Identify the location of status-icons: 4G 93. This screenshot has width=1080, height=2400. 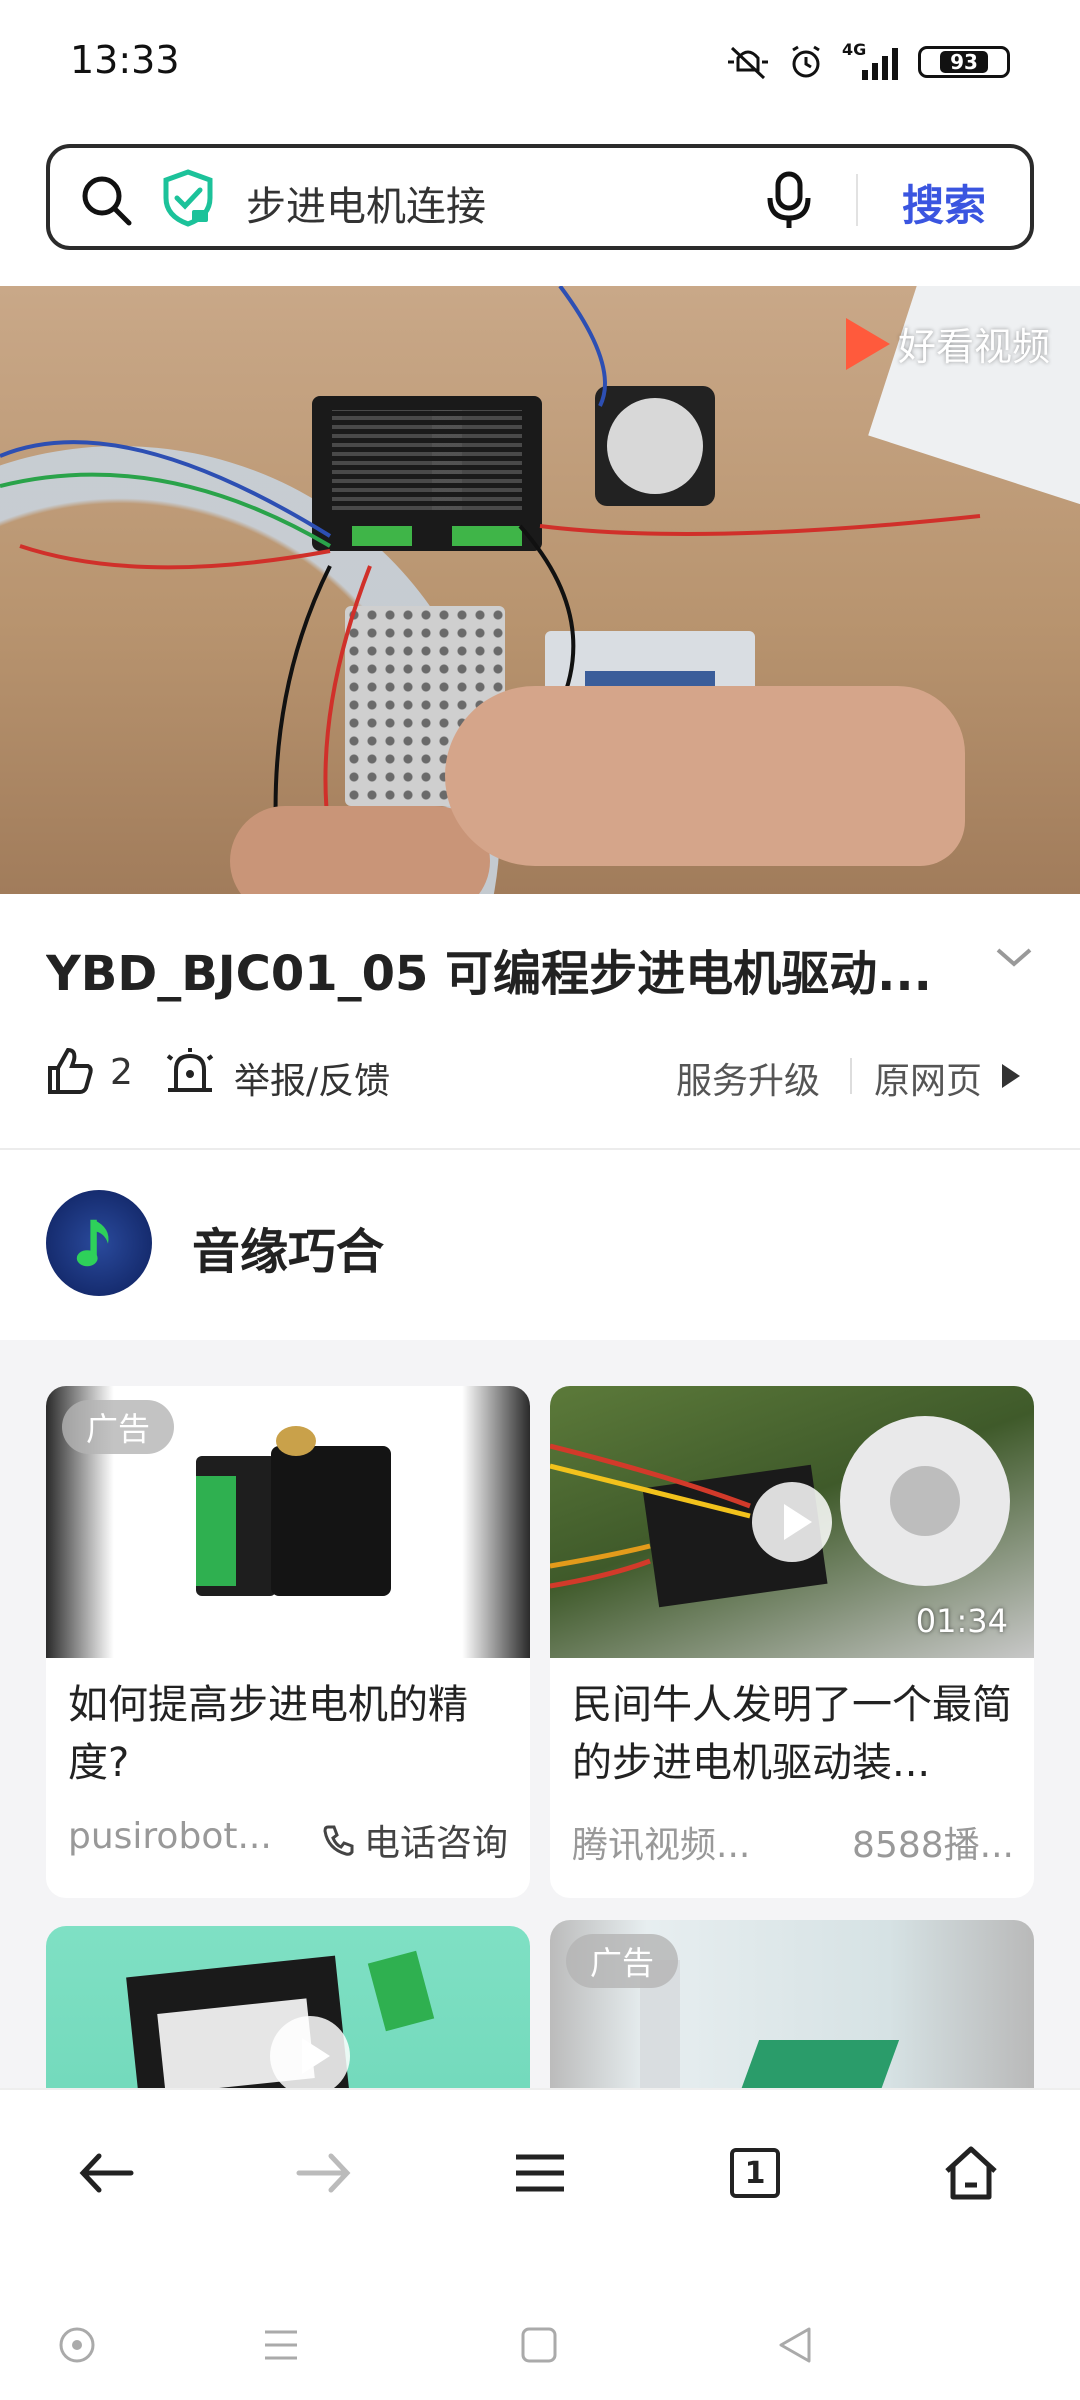
(868, 60).